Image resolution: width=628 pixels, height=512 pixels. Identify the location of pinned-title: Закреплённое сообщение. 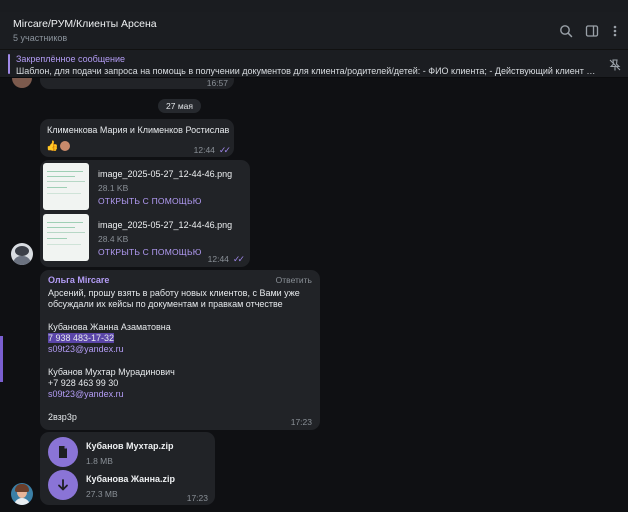
(71, 59).